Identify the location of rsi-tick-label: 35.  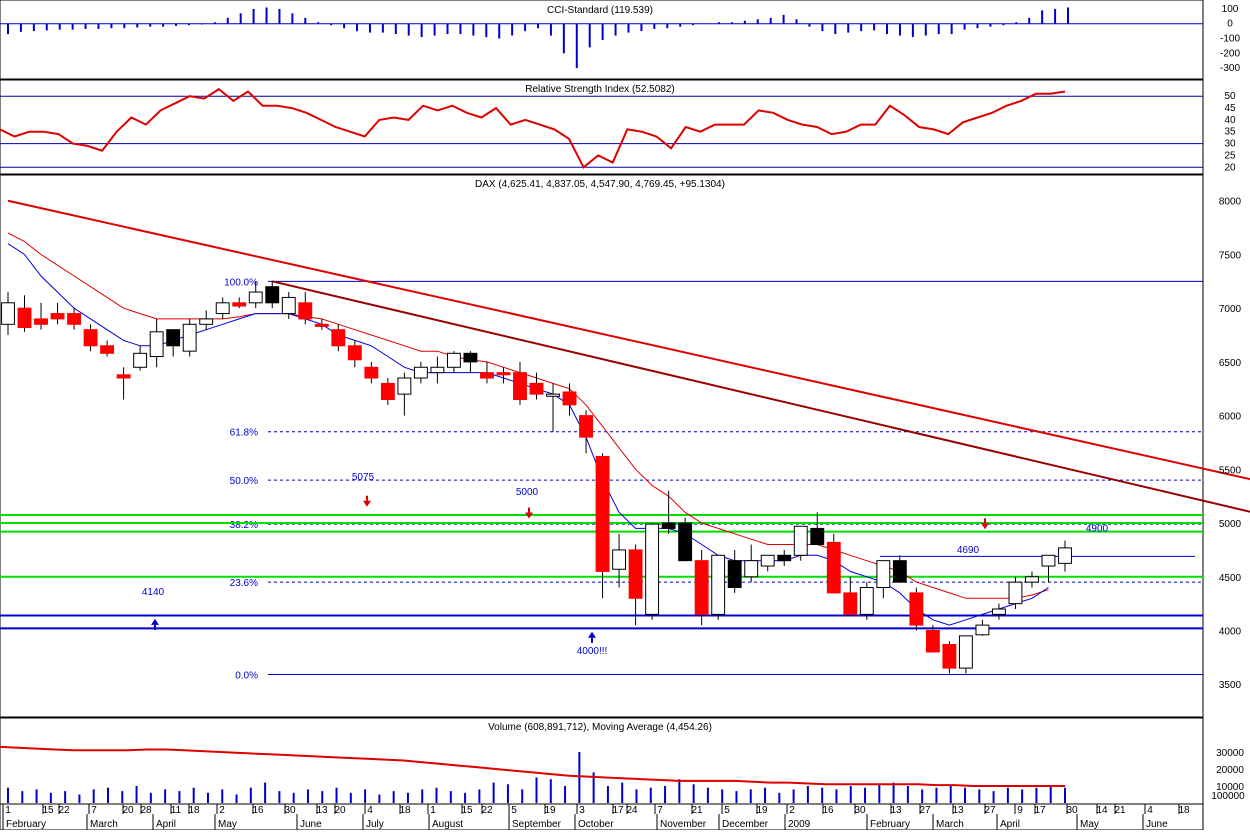
(1230, 132).